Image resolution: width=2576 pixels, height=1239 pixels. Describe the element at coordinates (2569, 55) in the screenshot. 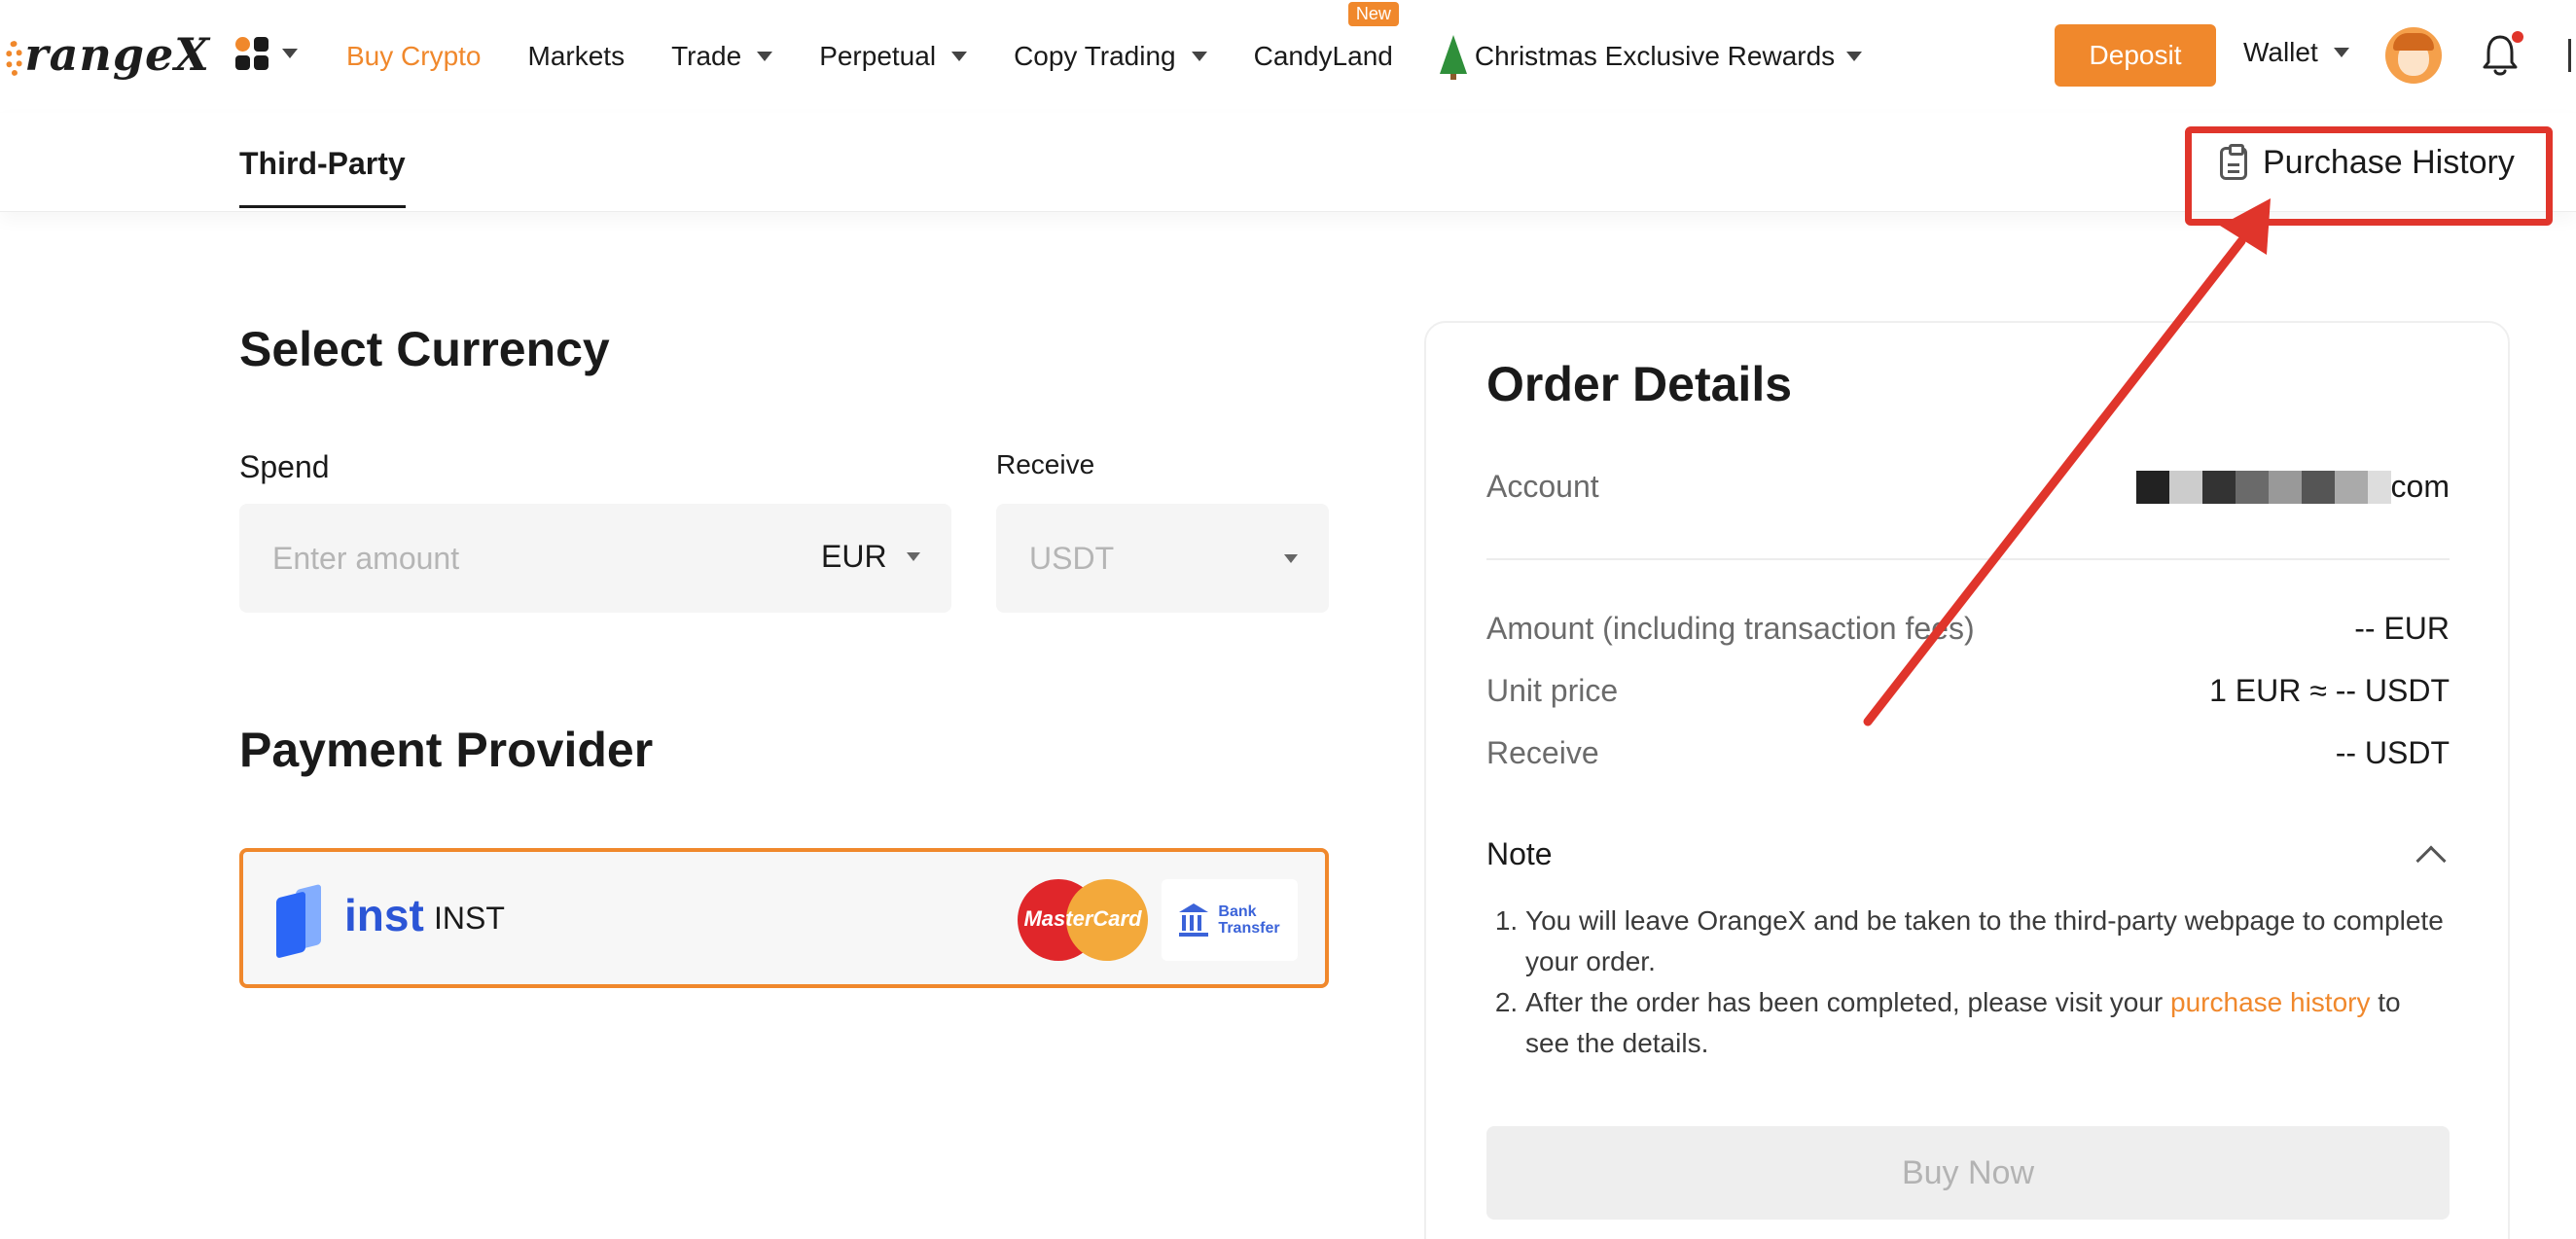

I see `edge-divider` at that location.